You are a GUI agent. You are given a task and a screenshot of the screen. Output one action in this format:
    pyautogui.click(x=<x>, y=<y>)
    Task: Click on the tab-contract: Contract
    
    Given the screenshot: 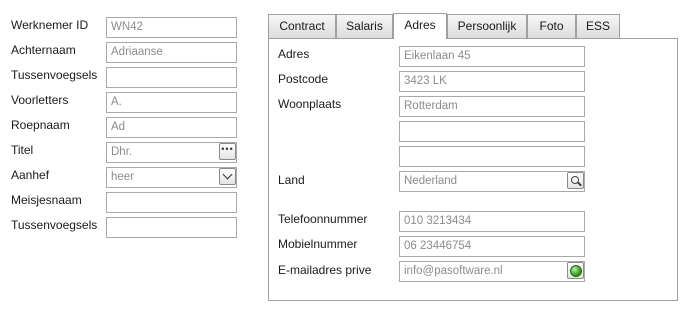 What is the action you would take?
    pyautogui.click(x=302, y=26)
    